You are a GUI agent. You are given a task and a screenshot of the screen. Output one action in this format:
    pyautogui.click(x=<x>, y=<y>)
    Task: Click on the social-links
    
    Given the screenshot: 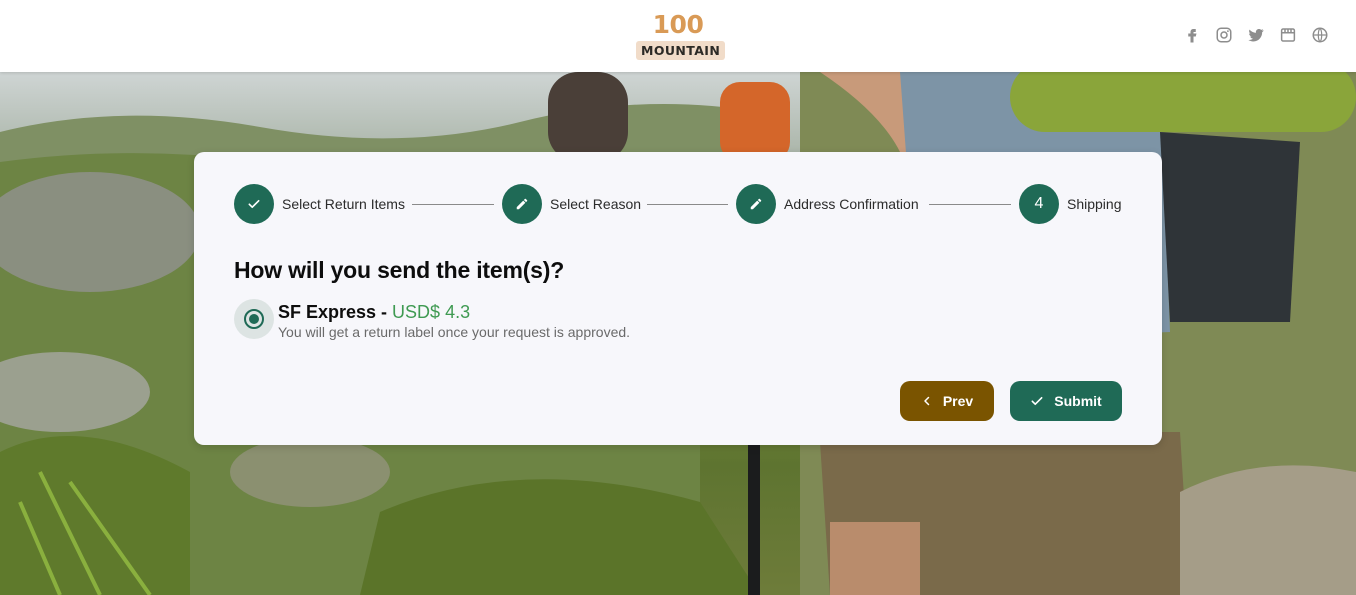 What is the action you would take?
    pyautogui.click(x=1256, y=35)
    